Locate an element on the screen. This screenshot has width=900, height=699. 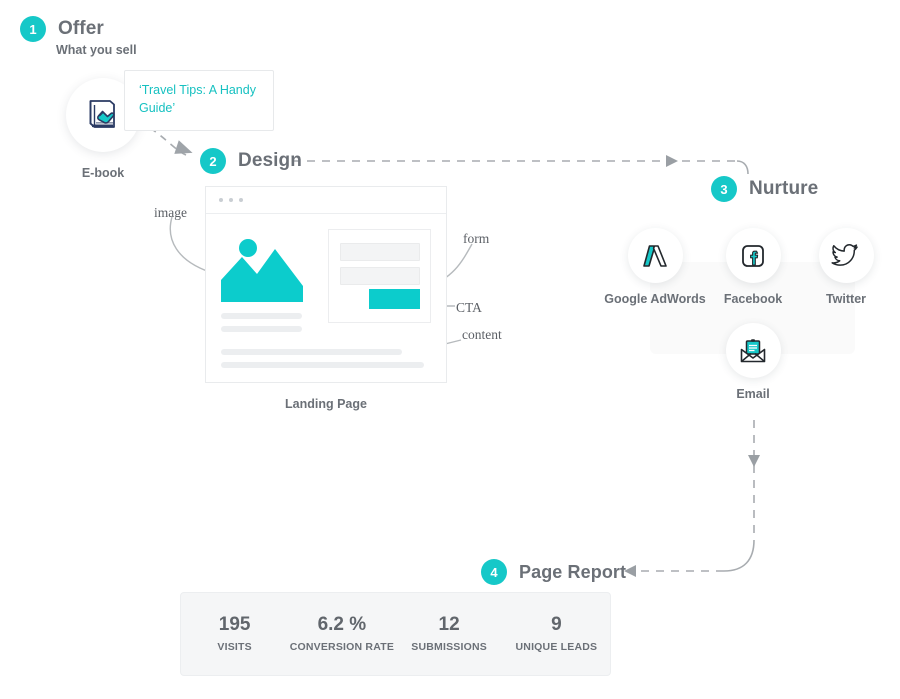
stat-conversion-rate: 6.2 % CONVERSION RATE is located at coordinates (341, 633).